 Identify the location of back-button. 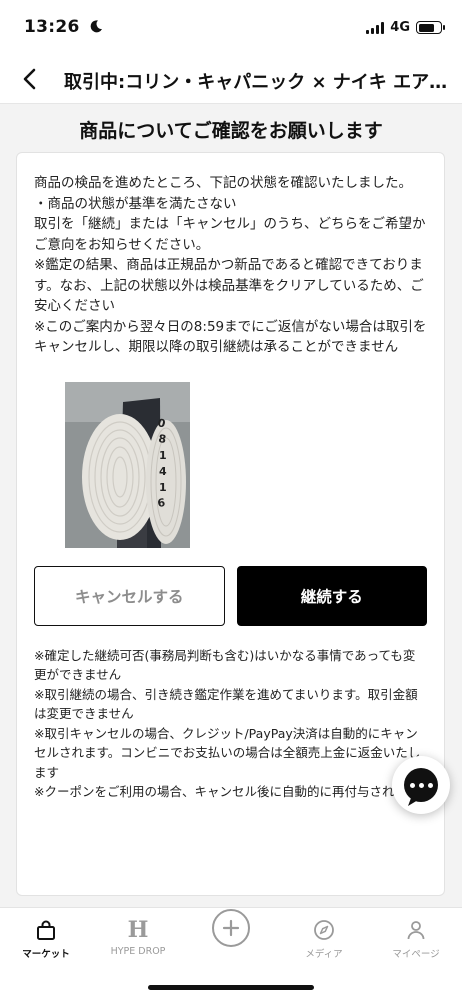
(29, 79).